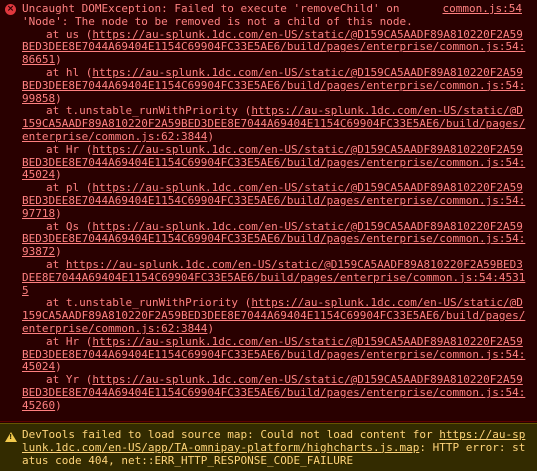 The height and width of the screenshot is (471, 537). Describe the element at coordinates (69, 226) in the screenshot. I see `stack-frame-function: at Qs (` at that location.